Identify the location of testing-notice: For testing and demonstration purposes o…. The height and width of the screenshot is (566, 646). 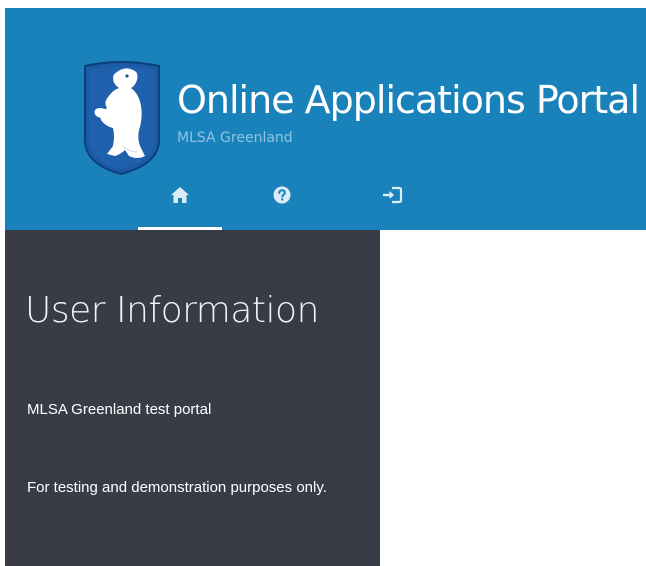
(177, 487).